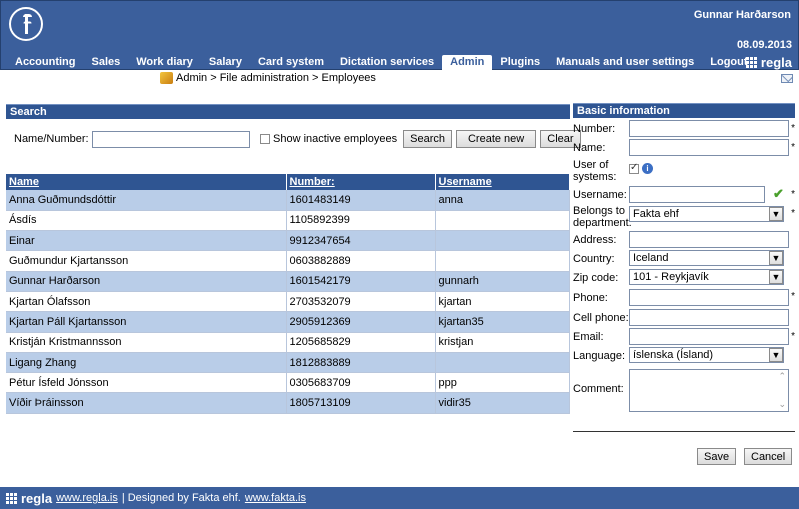 The image size is (799, 509). Describe the element at coordinates (45, 63) in the screenshot. I see `nav-accounting: Accounting` at that location.